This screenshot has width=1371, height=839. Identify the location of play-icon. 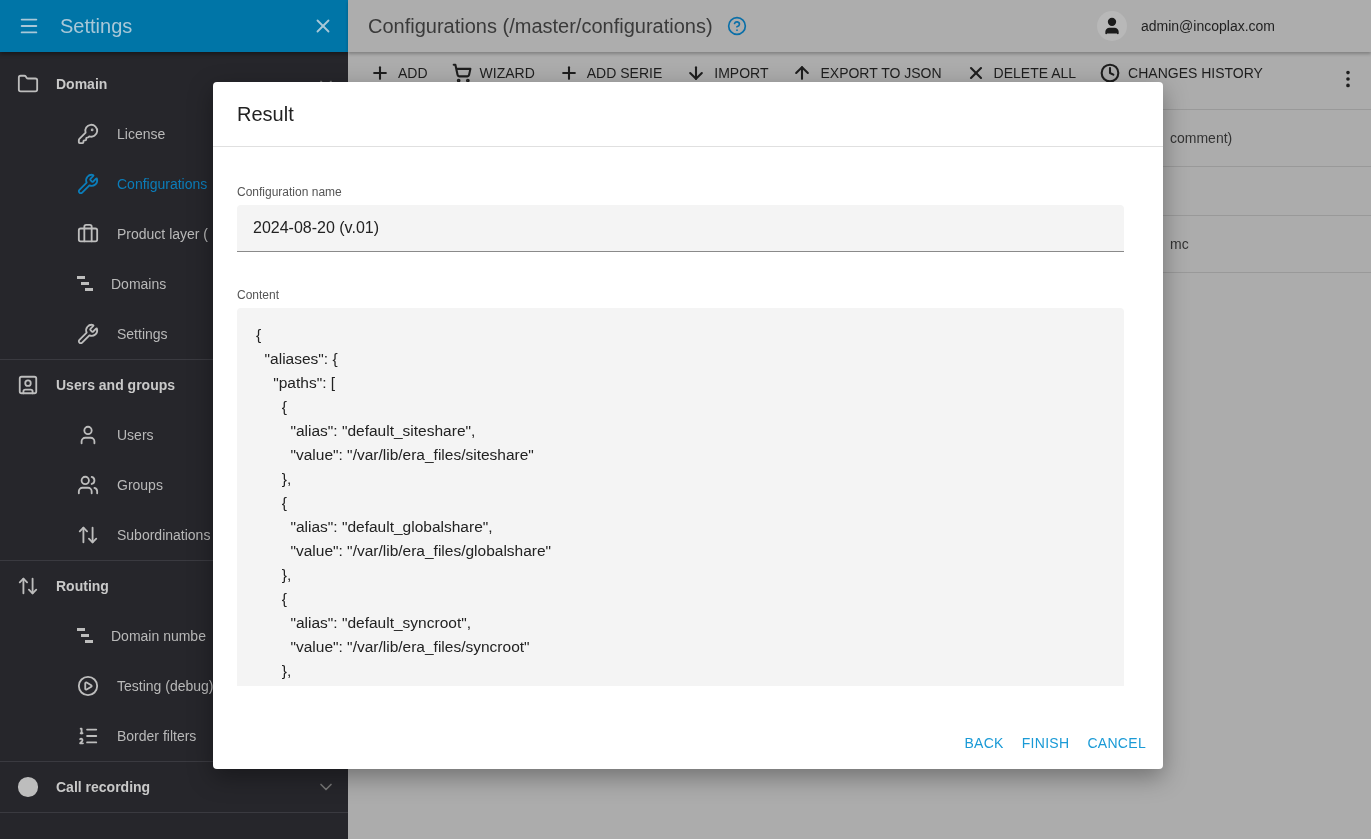
(88, 686).